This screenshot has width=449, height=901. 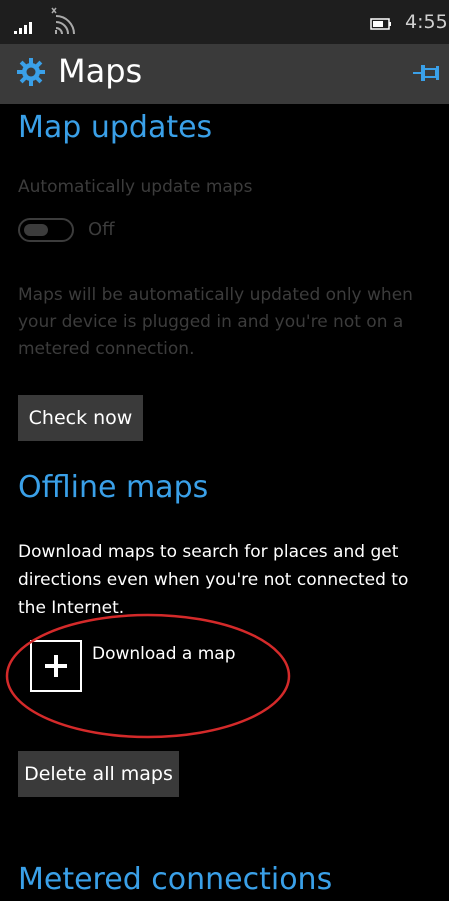 What do you see at coordinates (31, 72) in the screenshot?
I see `gear-icon` at bounding box center [31, 72].